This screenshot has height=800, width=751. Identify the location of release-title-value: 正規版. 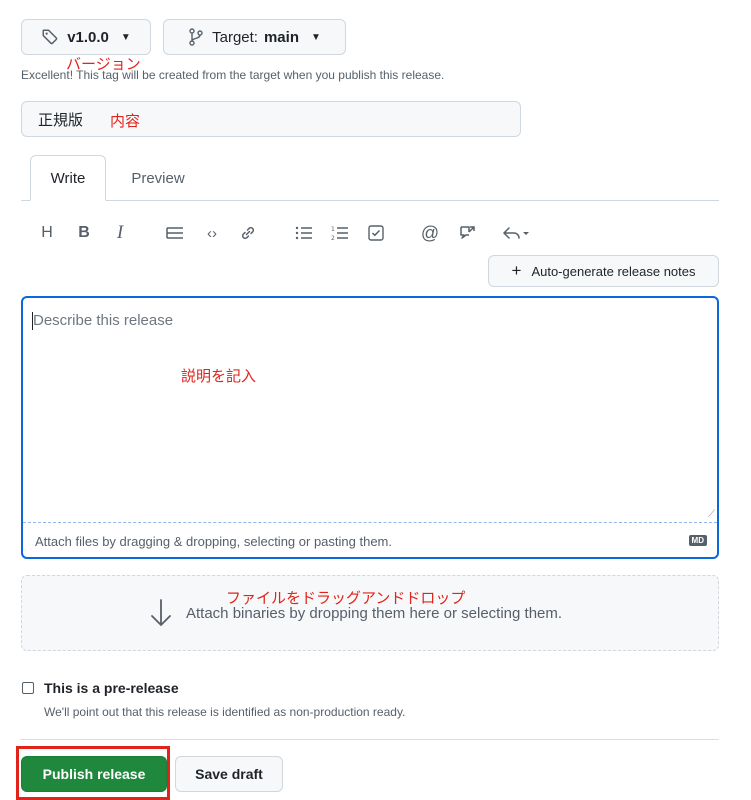
(61, 120).